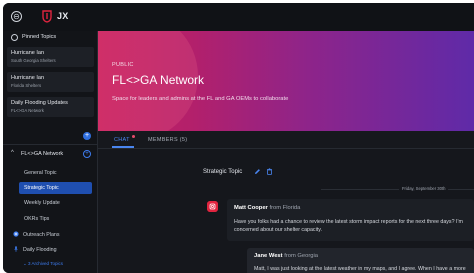 The height and width of the screenshot is (273, 474). Describe the element at coordinates (424, 188) in the screenshot. I see `date-label: Friday, September 30th` at that location.